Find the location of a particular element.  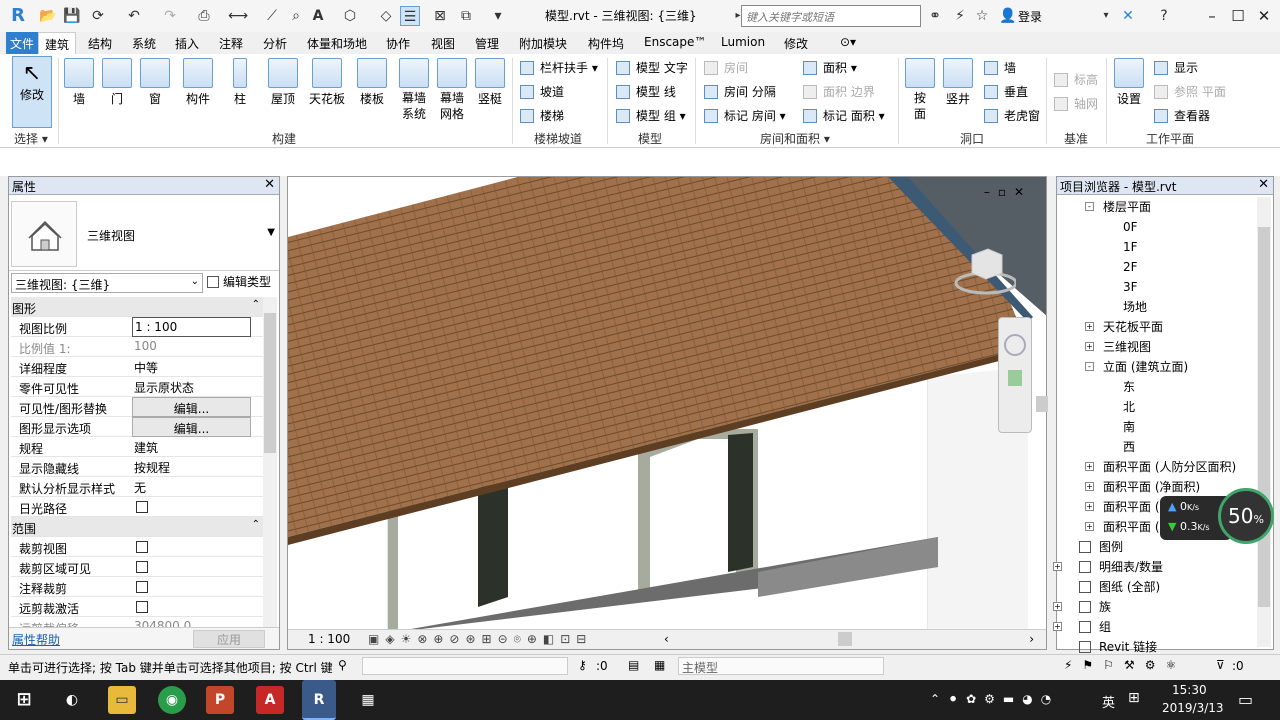

zoom-icon is located at coordinates (1015, 378).